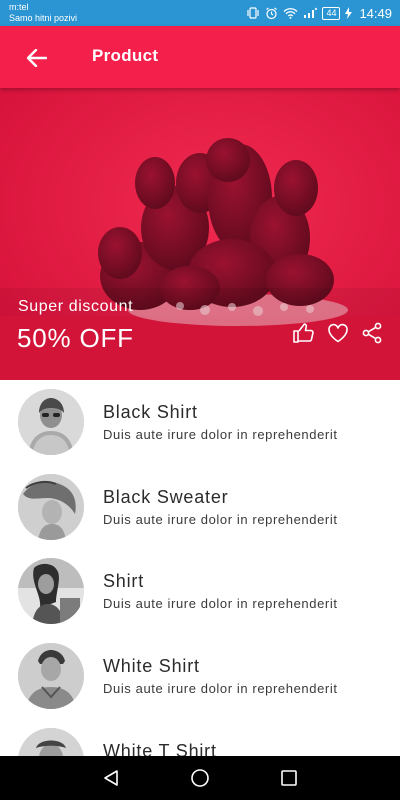 This screenshot has height=800, width=400. Describe the element at coordinates (290, 13) in the screenshot. I see `wifi-icon` at that location.